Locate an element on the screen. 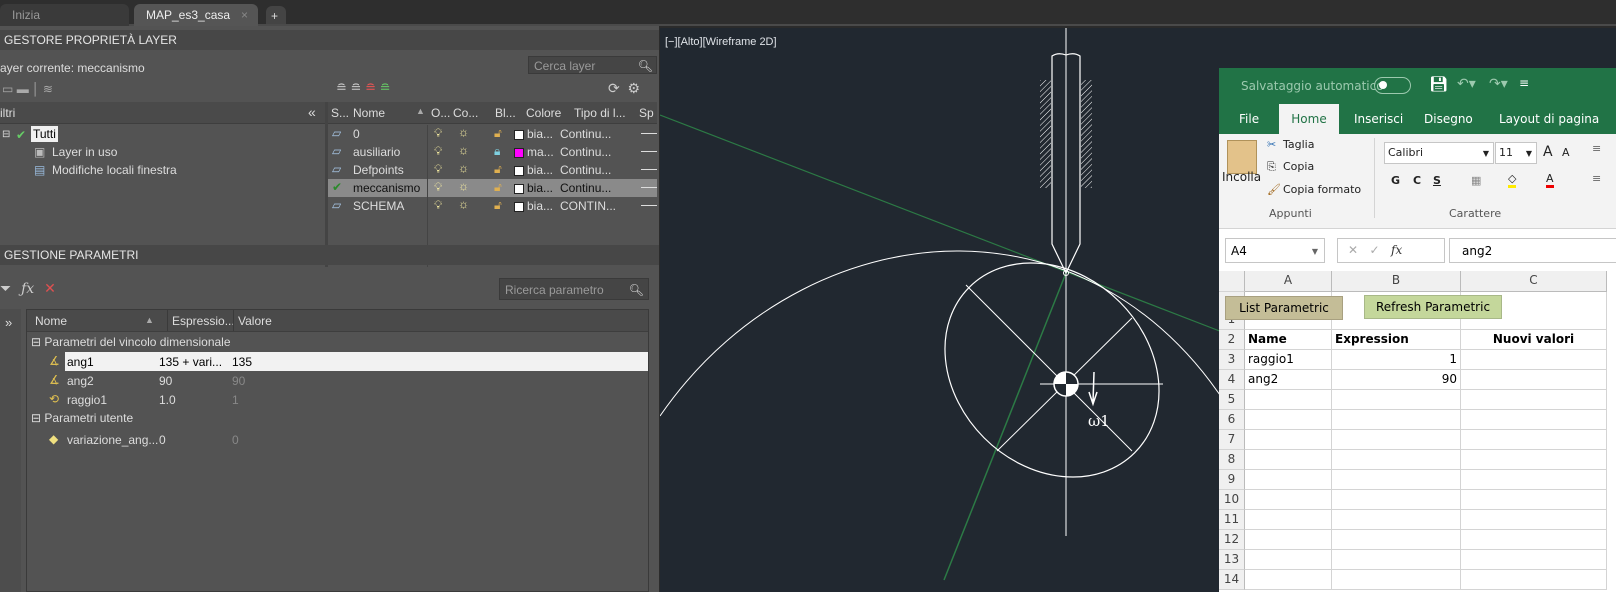 This screenshot has height=592, width=1616. italic-button: C is located at coordinates (1417, 180).